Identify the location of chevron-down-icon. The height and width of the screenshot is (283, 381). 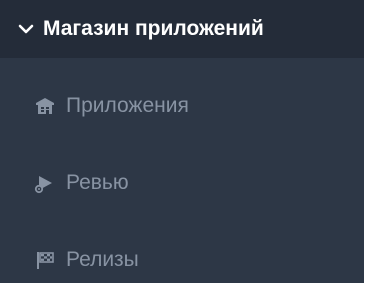
(26, 29).